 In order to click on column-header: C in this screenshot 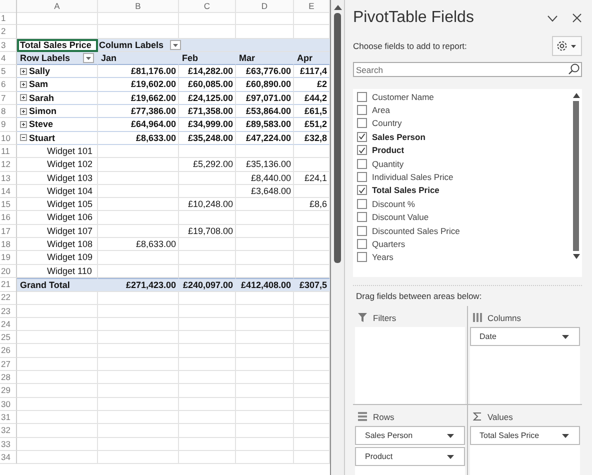, I will do `click(207, 7)`.